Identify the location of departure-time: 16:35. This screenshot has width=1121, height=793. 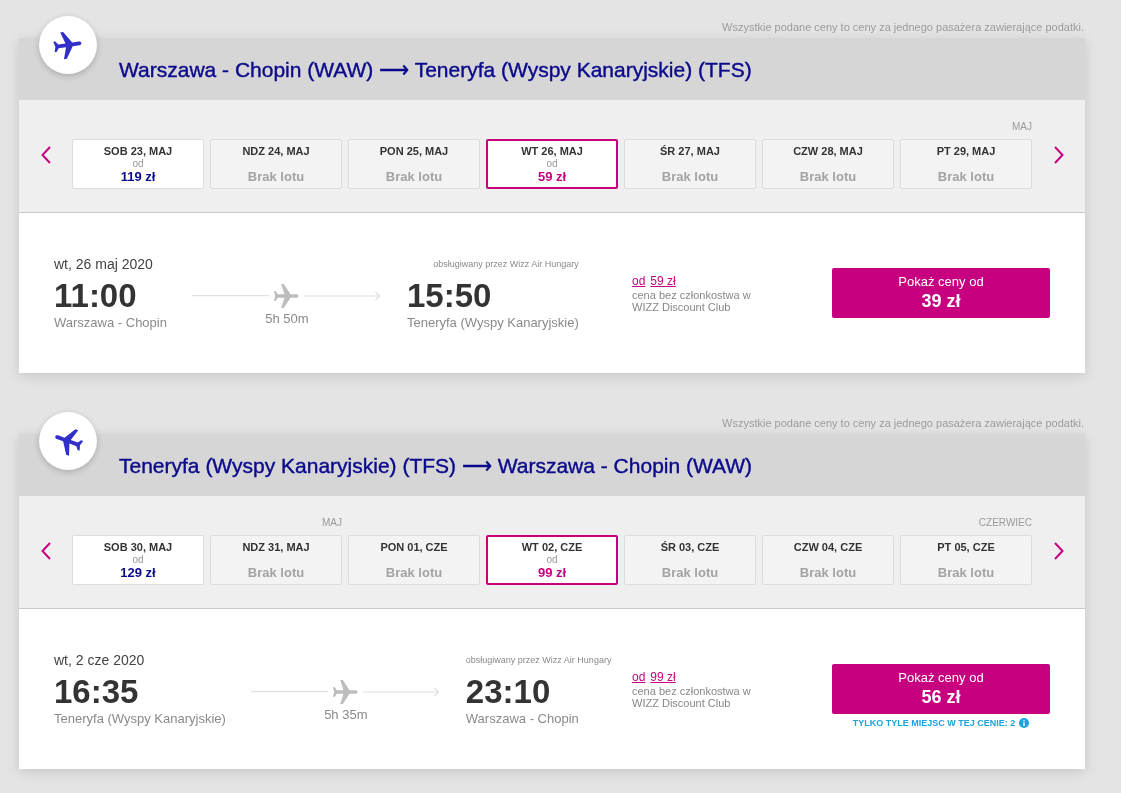
(96, 692).